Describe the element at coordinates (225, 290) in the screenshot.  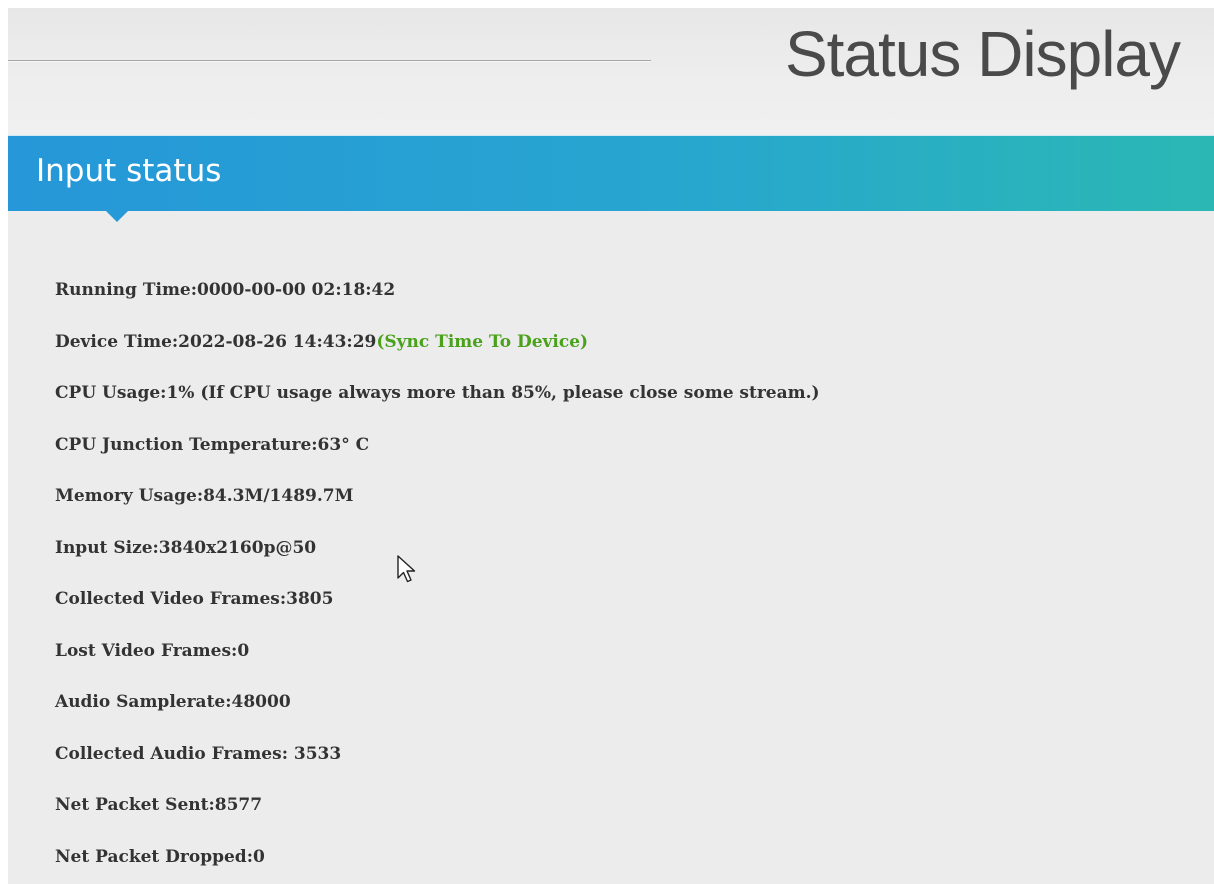
I see `running-time-row: Running Time:0000-00-00 02:18:42` at that location.